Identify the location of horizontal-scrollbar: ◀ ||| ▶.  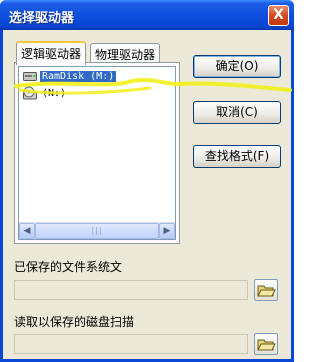
(97, 230).